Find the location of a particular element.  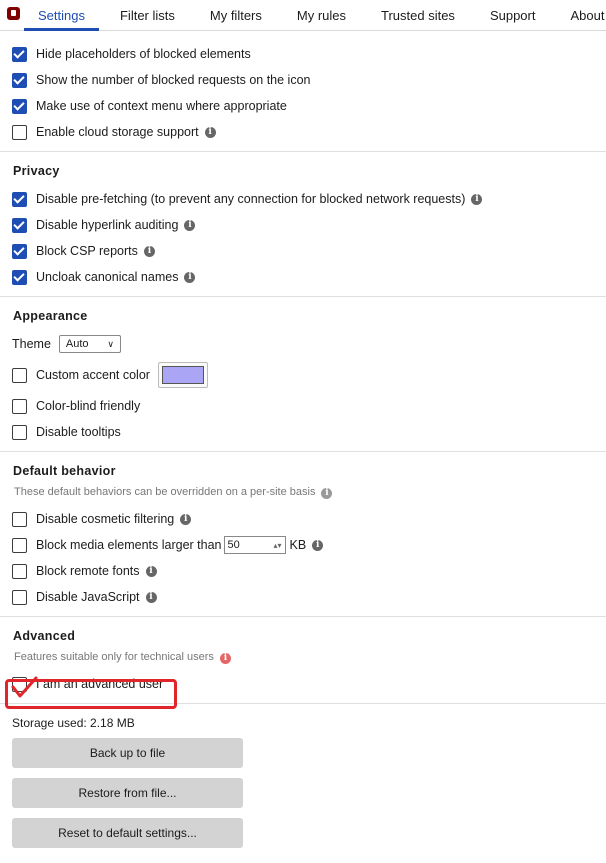

cloud-storage-option: Enable cloud storage support i is located at coordinates (303, 132).